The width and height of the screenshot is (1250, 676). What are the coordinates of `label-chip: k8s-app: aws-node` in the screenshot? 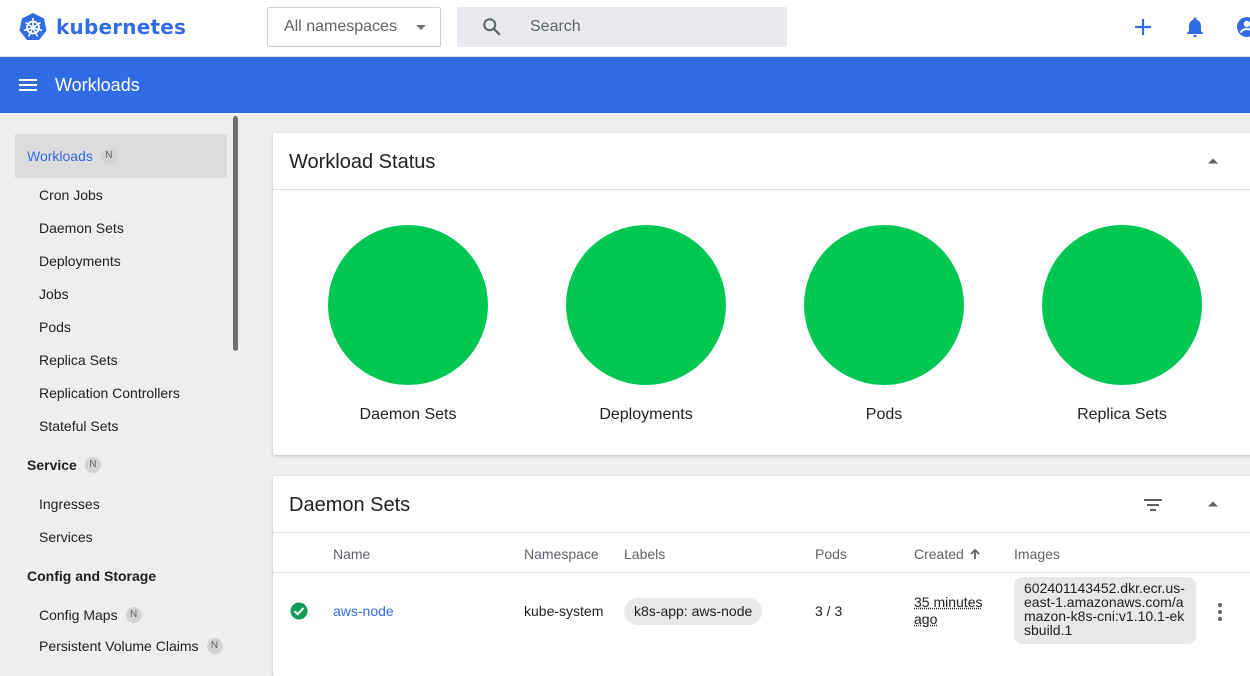 It's located at (693, 611).